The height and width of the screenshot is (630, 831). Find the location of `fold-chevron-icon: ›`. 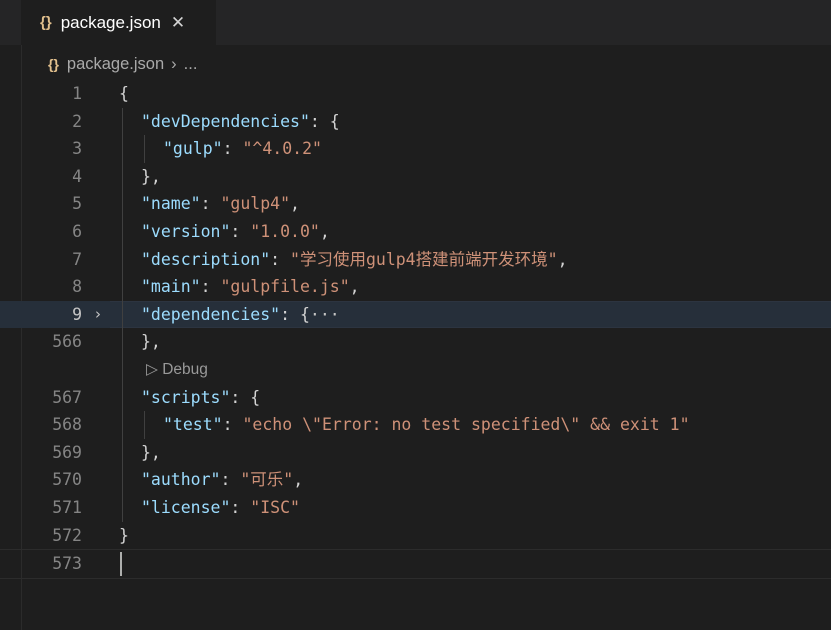

fold-chevron-icon: › is located at coordinates (102, 315).